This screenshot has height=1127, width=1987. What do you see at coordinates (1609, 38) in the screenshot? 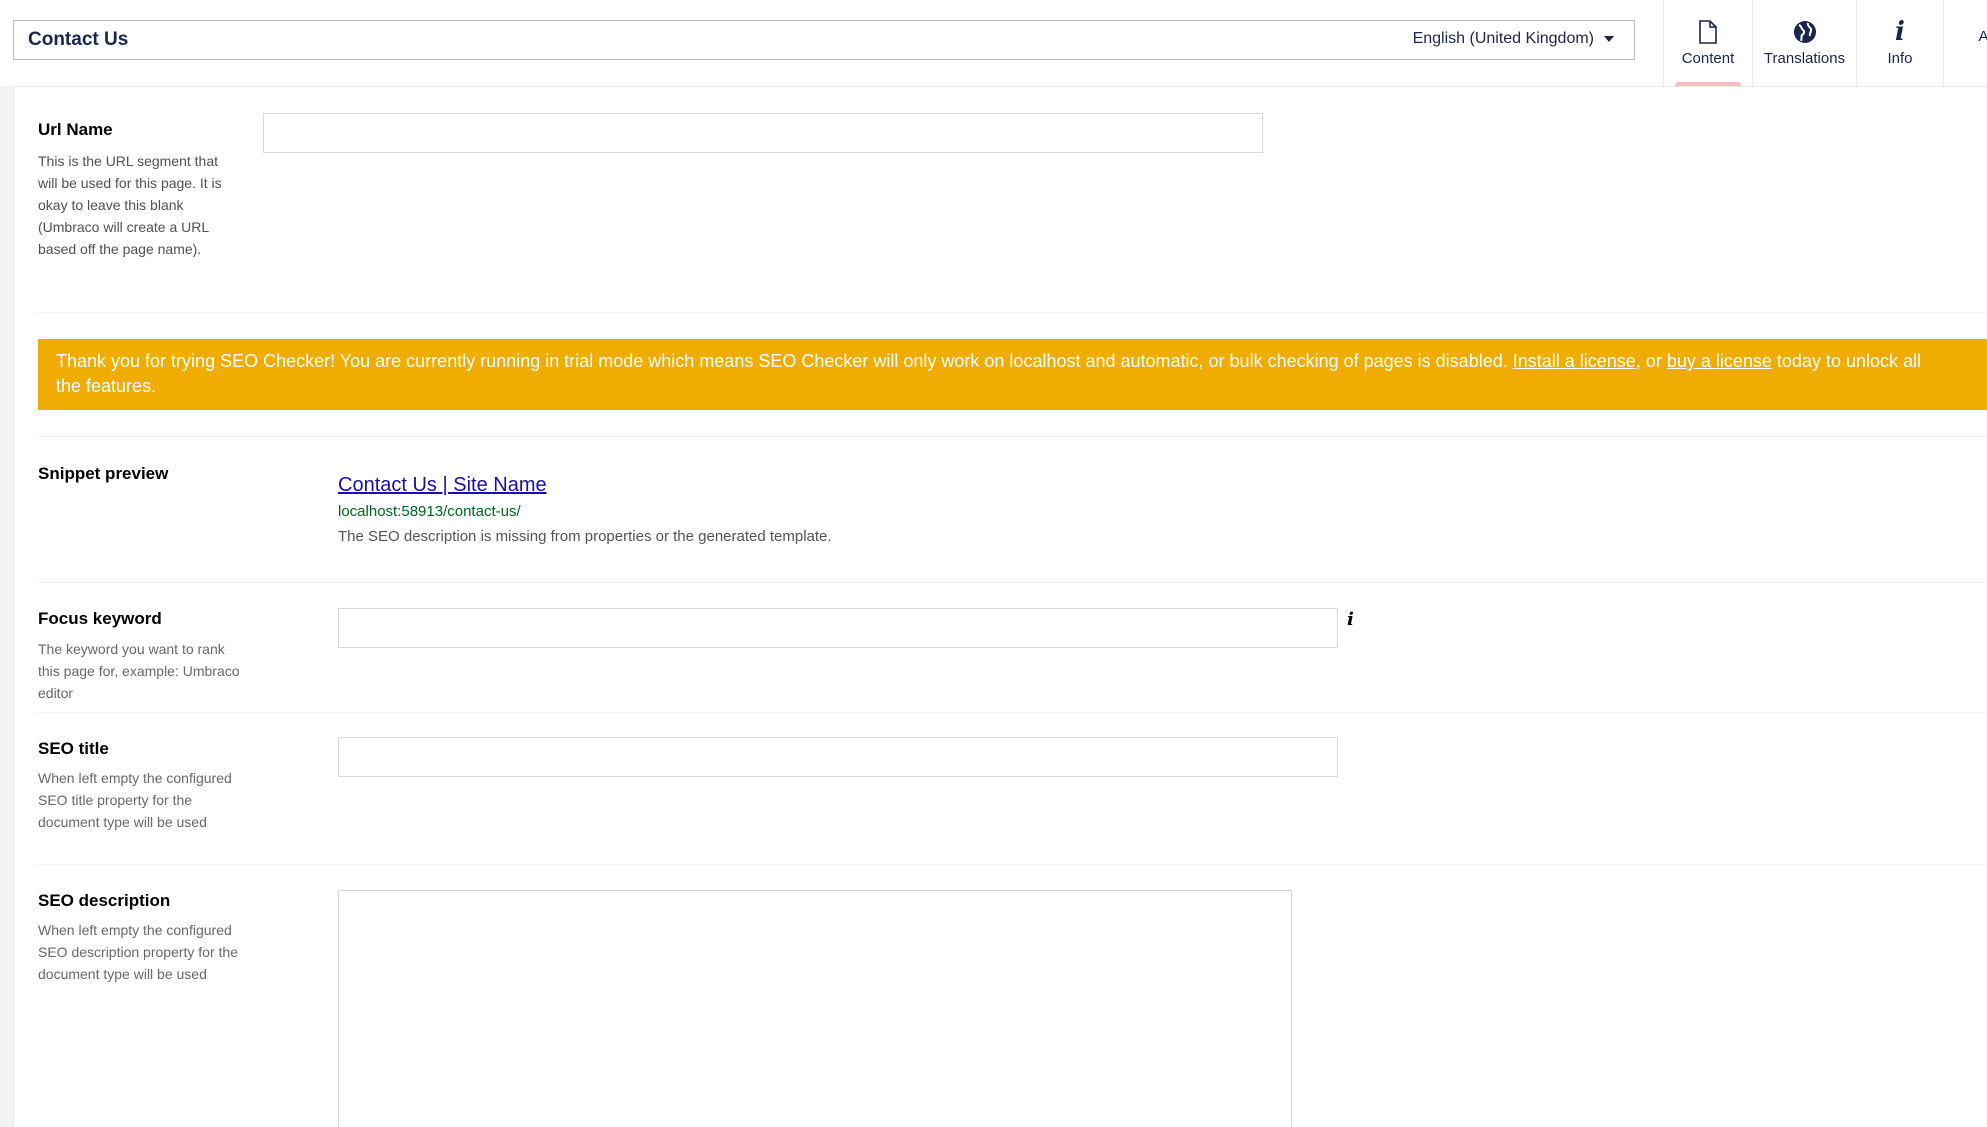
I see `caret-down-icon` at bounding box center [1609, 38].